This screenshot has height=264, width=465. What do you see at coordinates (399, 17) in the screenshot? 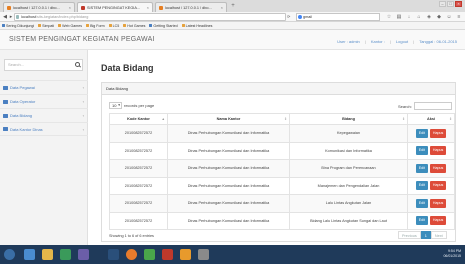
I see `clipboard-icon: ▤` at bounding box center [399, 17].